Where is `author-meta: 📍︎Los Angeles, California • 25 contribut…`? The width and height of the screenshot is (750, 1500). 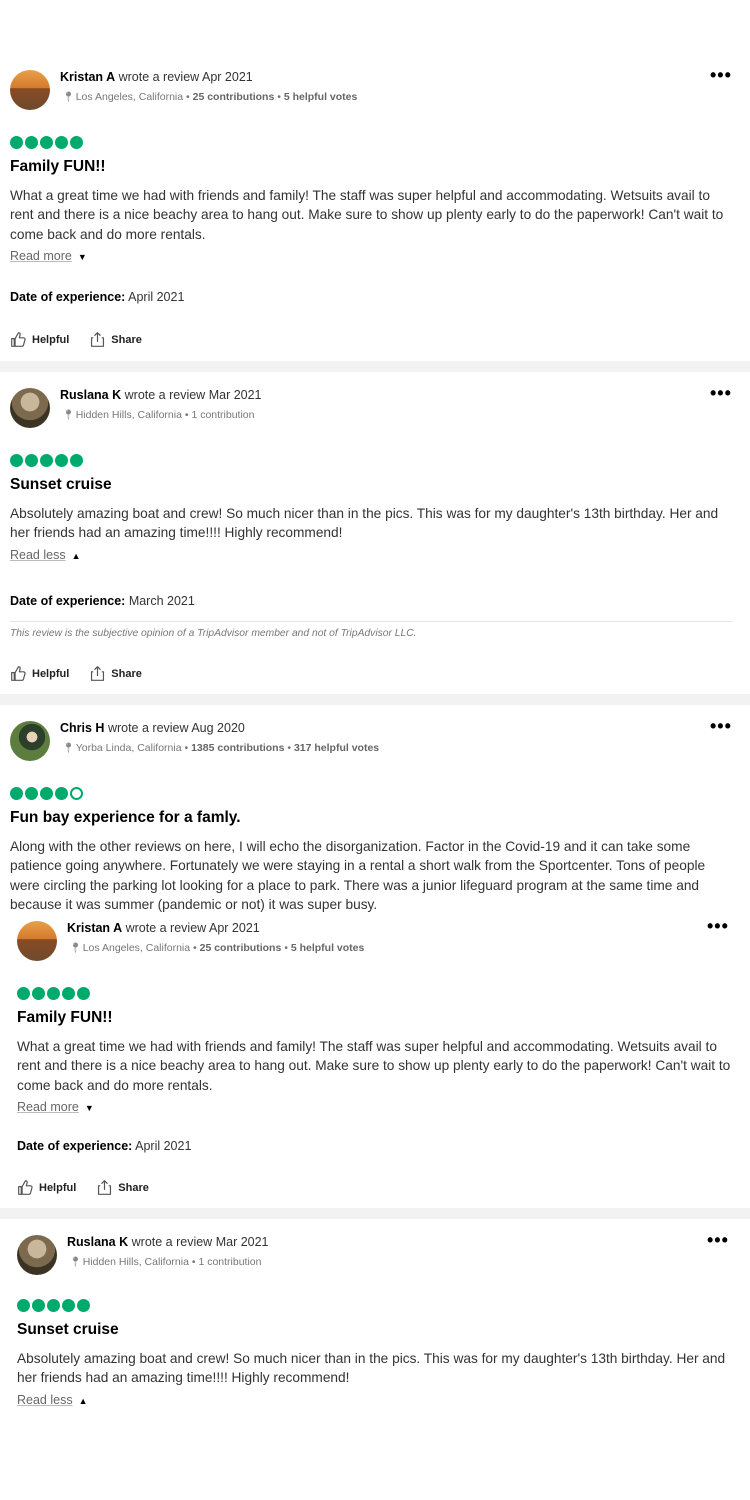
author-meta: 📍︎Los Angeles, California • 25 contribut… is located at coordinates (217, 948).